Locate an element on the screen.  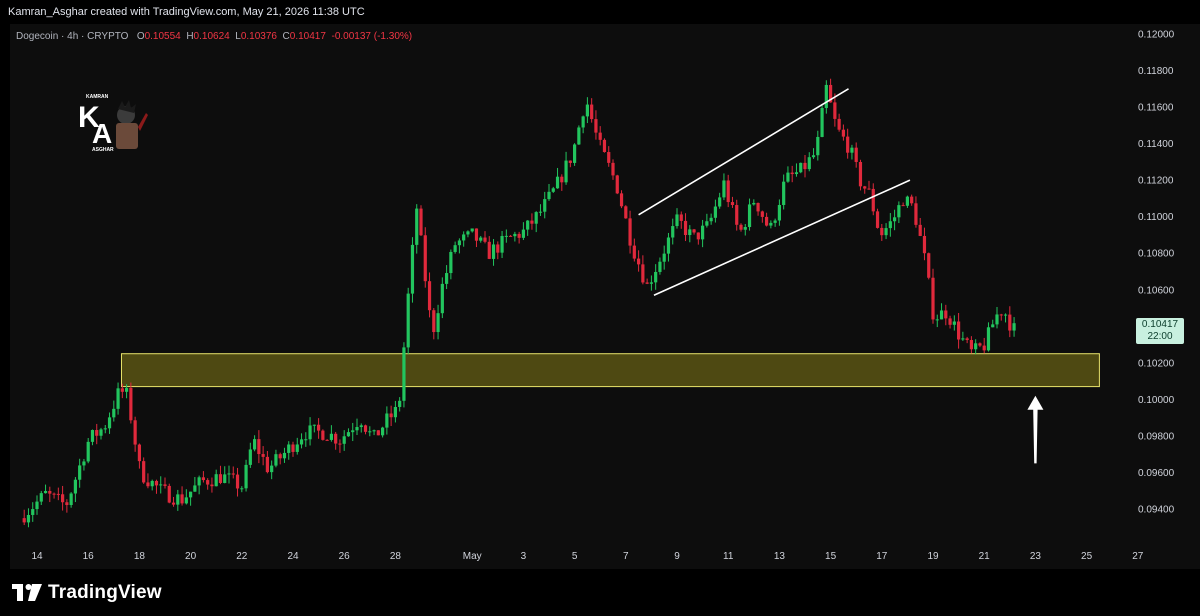
svg-text: KAMRAN is located at coordinates (97, 97).